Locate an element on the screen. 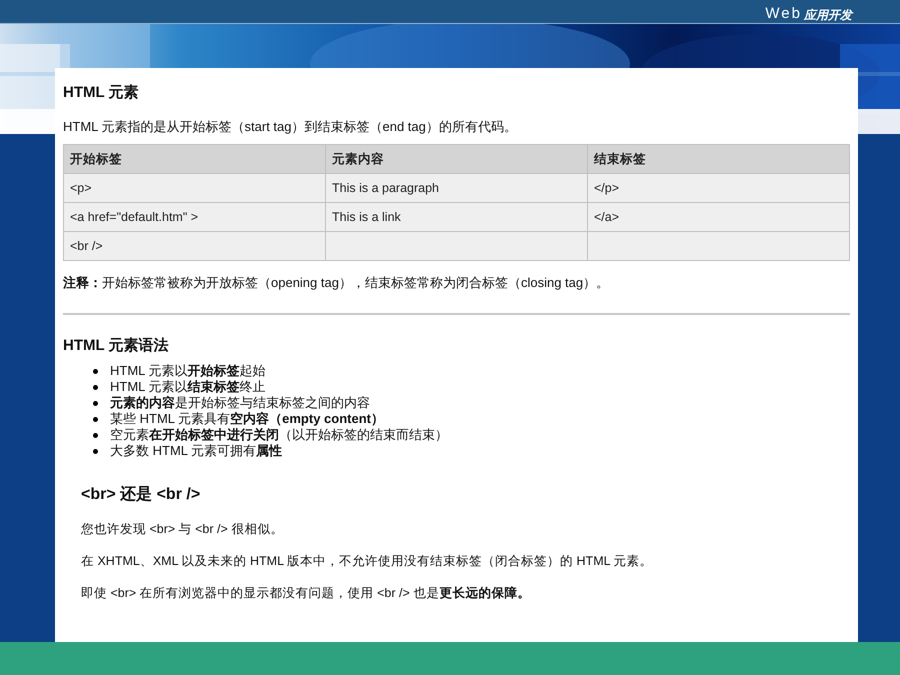  table-cell: <br /> is located at coordinates (195, 246).